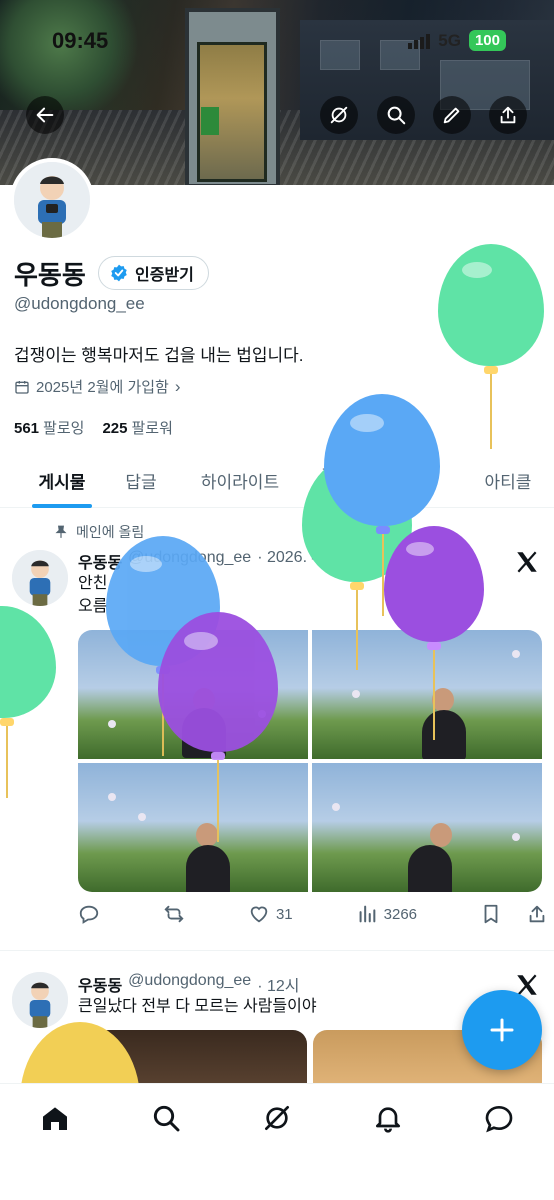 The image size is (554, 1200). I want to click on calendar-icon, so click(22, 387).